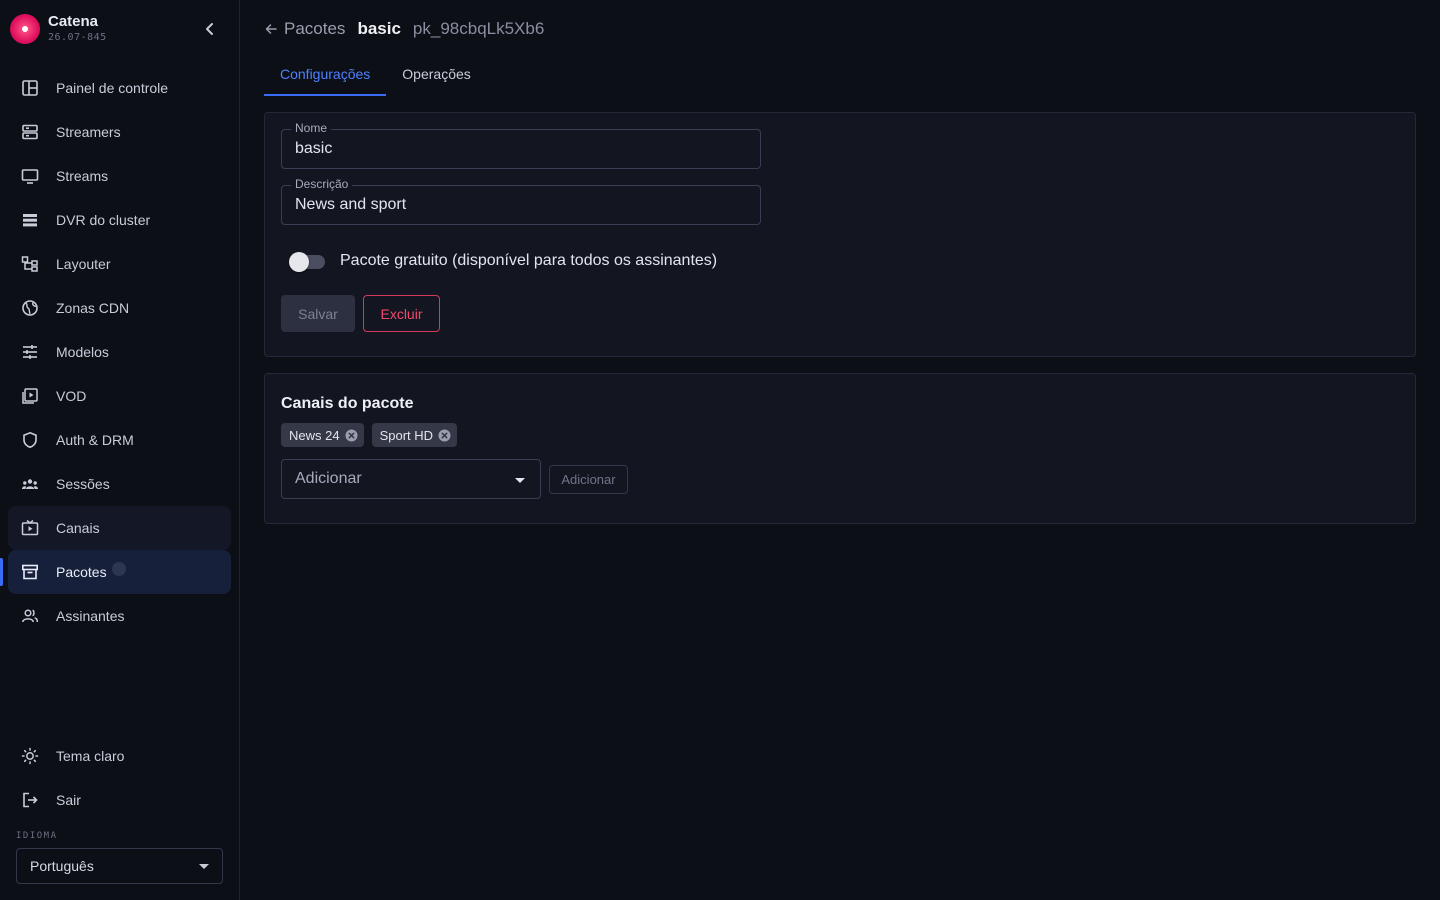  What do you see at coordinates (82, 176) in the screenshot?
I see `sidebar-item-label: Streams` at bounding box center [82, 176].